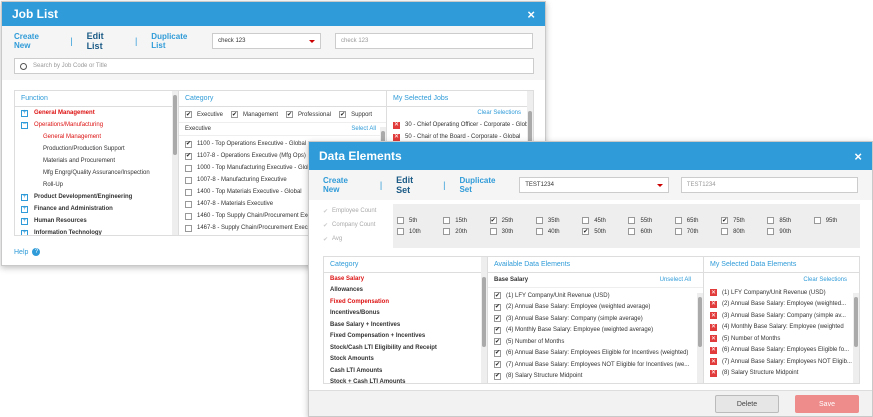  I want to click on list-name-input: check 123, so click(433, 41).